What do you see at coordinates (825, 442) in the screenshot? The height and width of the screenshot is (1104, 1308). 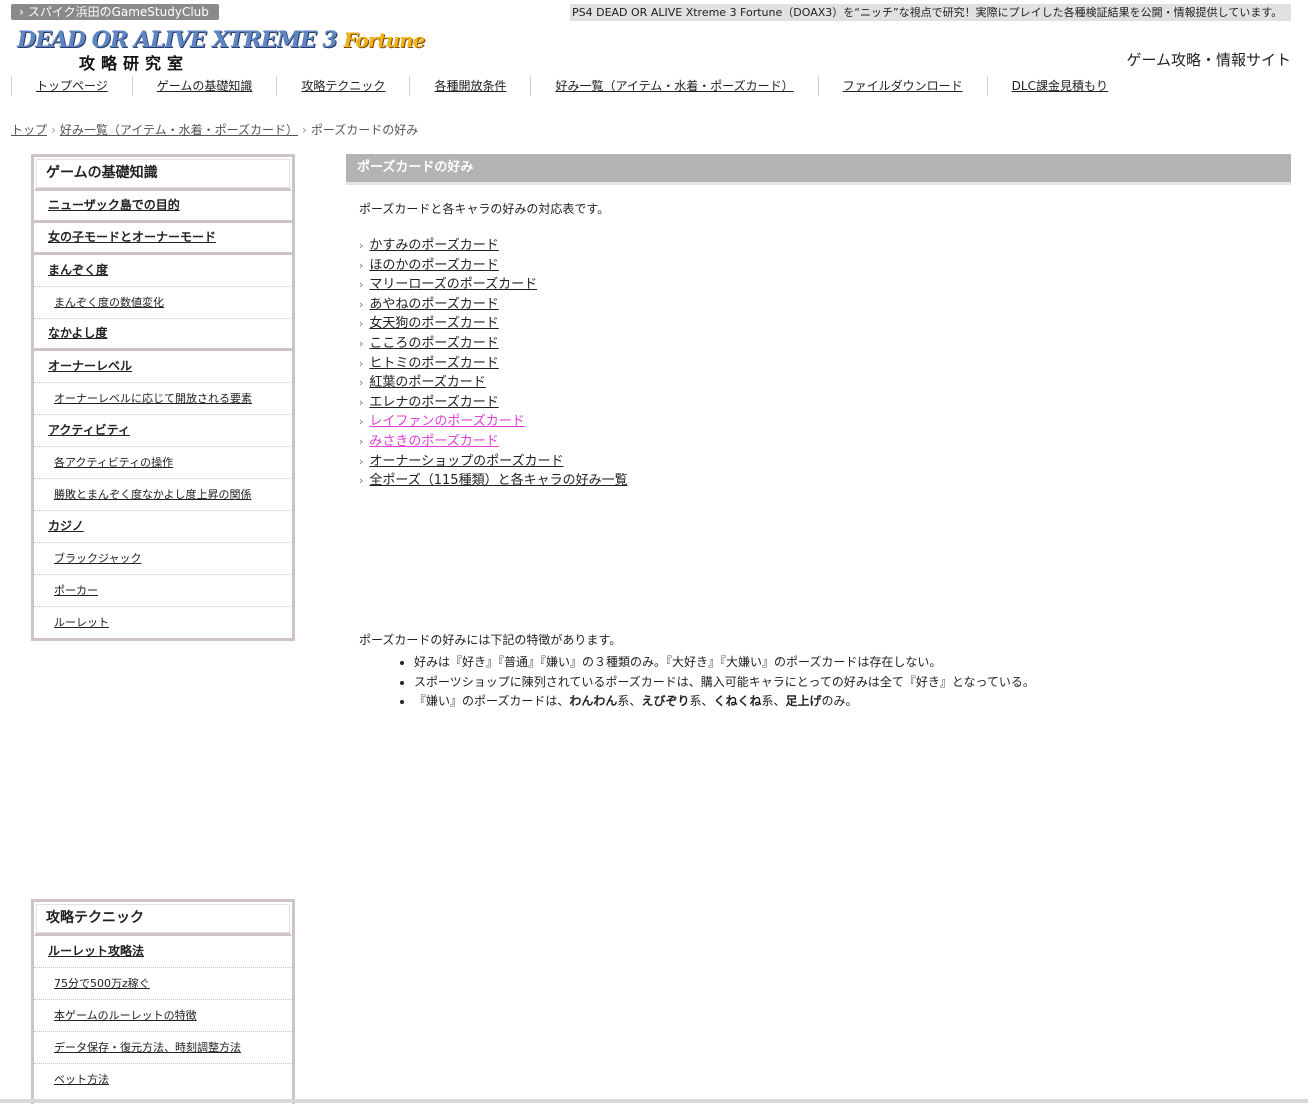 I see `pose-card-link-item: › みさきのポーズカード` at bounding box center [825, 442].